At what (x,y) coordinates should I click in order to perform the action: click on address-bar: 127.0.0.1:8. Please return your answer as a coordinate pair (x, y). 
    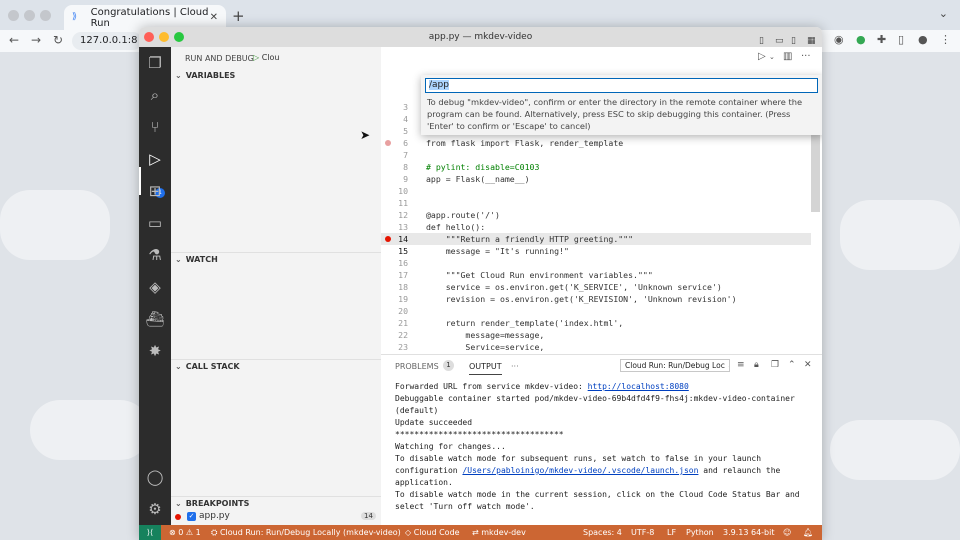
    Looking at the image, I should click on (107, 41).